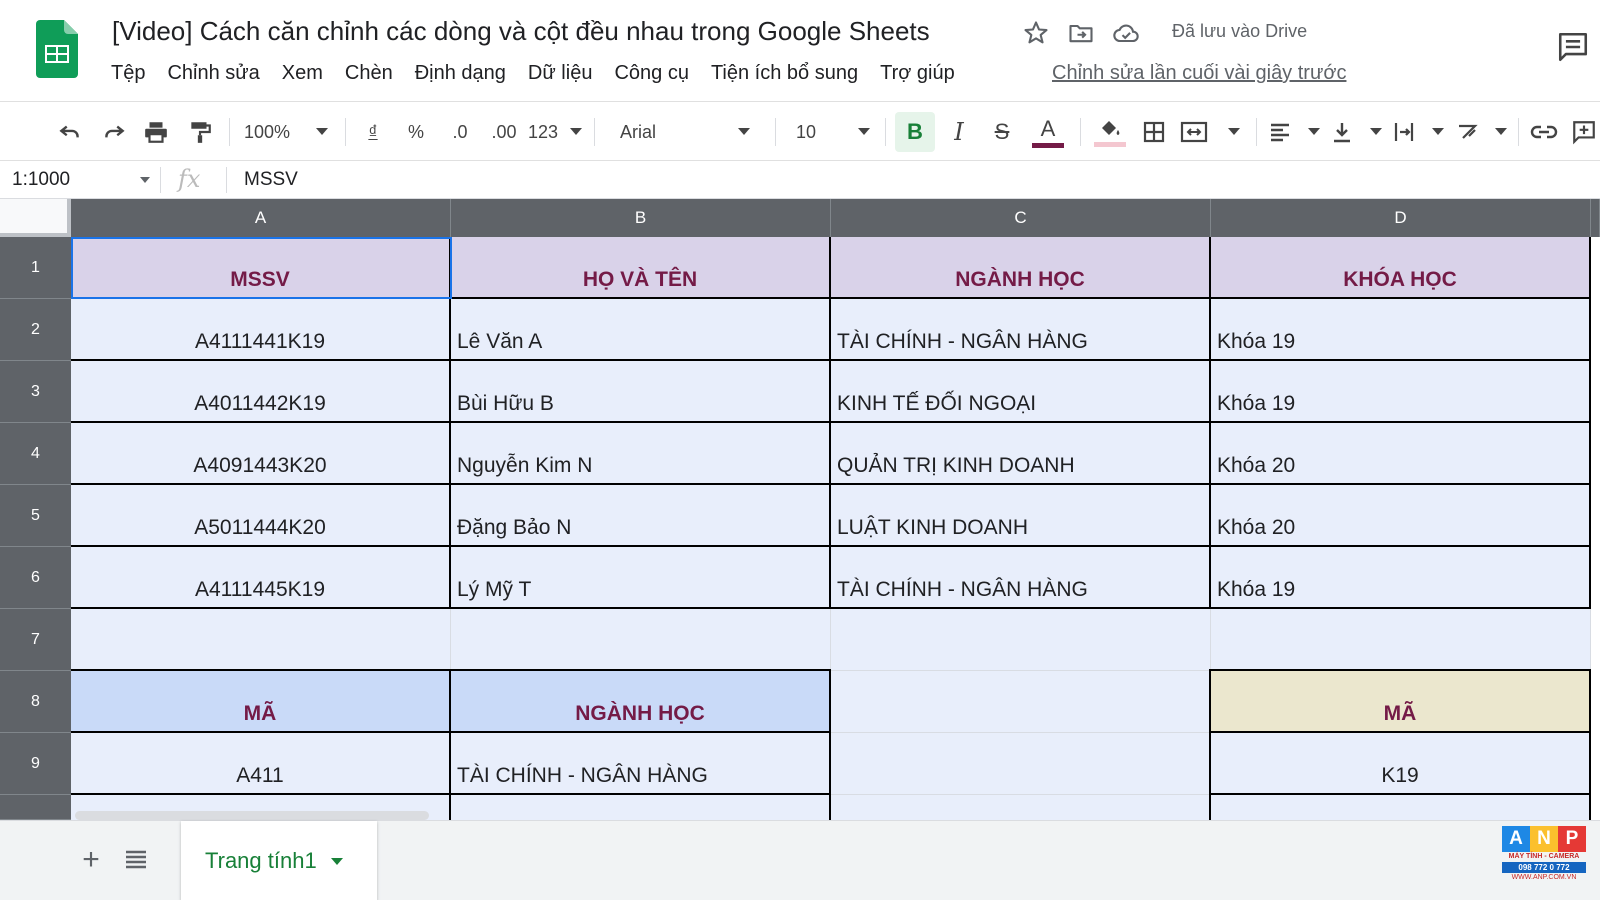  What do you see at coordinates (91, 860) in the screenshot?
I see `add-sheet-icon: +` at bounding box center [91, 860].